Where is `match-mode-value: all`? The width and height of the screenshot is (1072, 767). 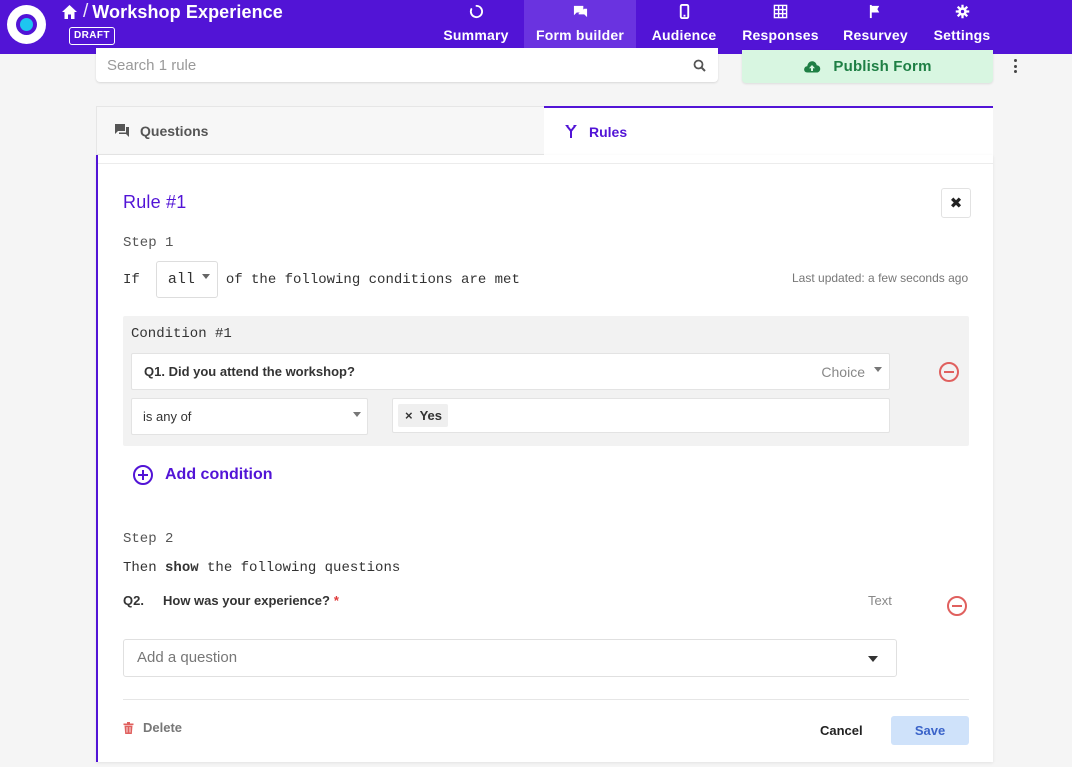 match-mode-value: all is located at coordinates (181, 279).